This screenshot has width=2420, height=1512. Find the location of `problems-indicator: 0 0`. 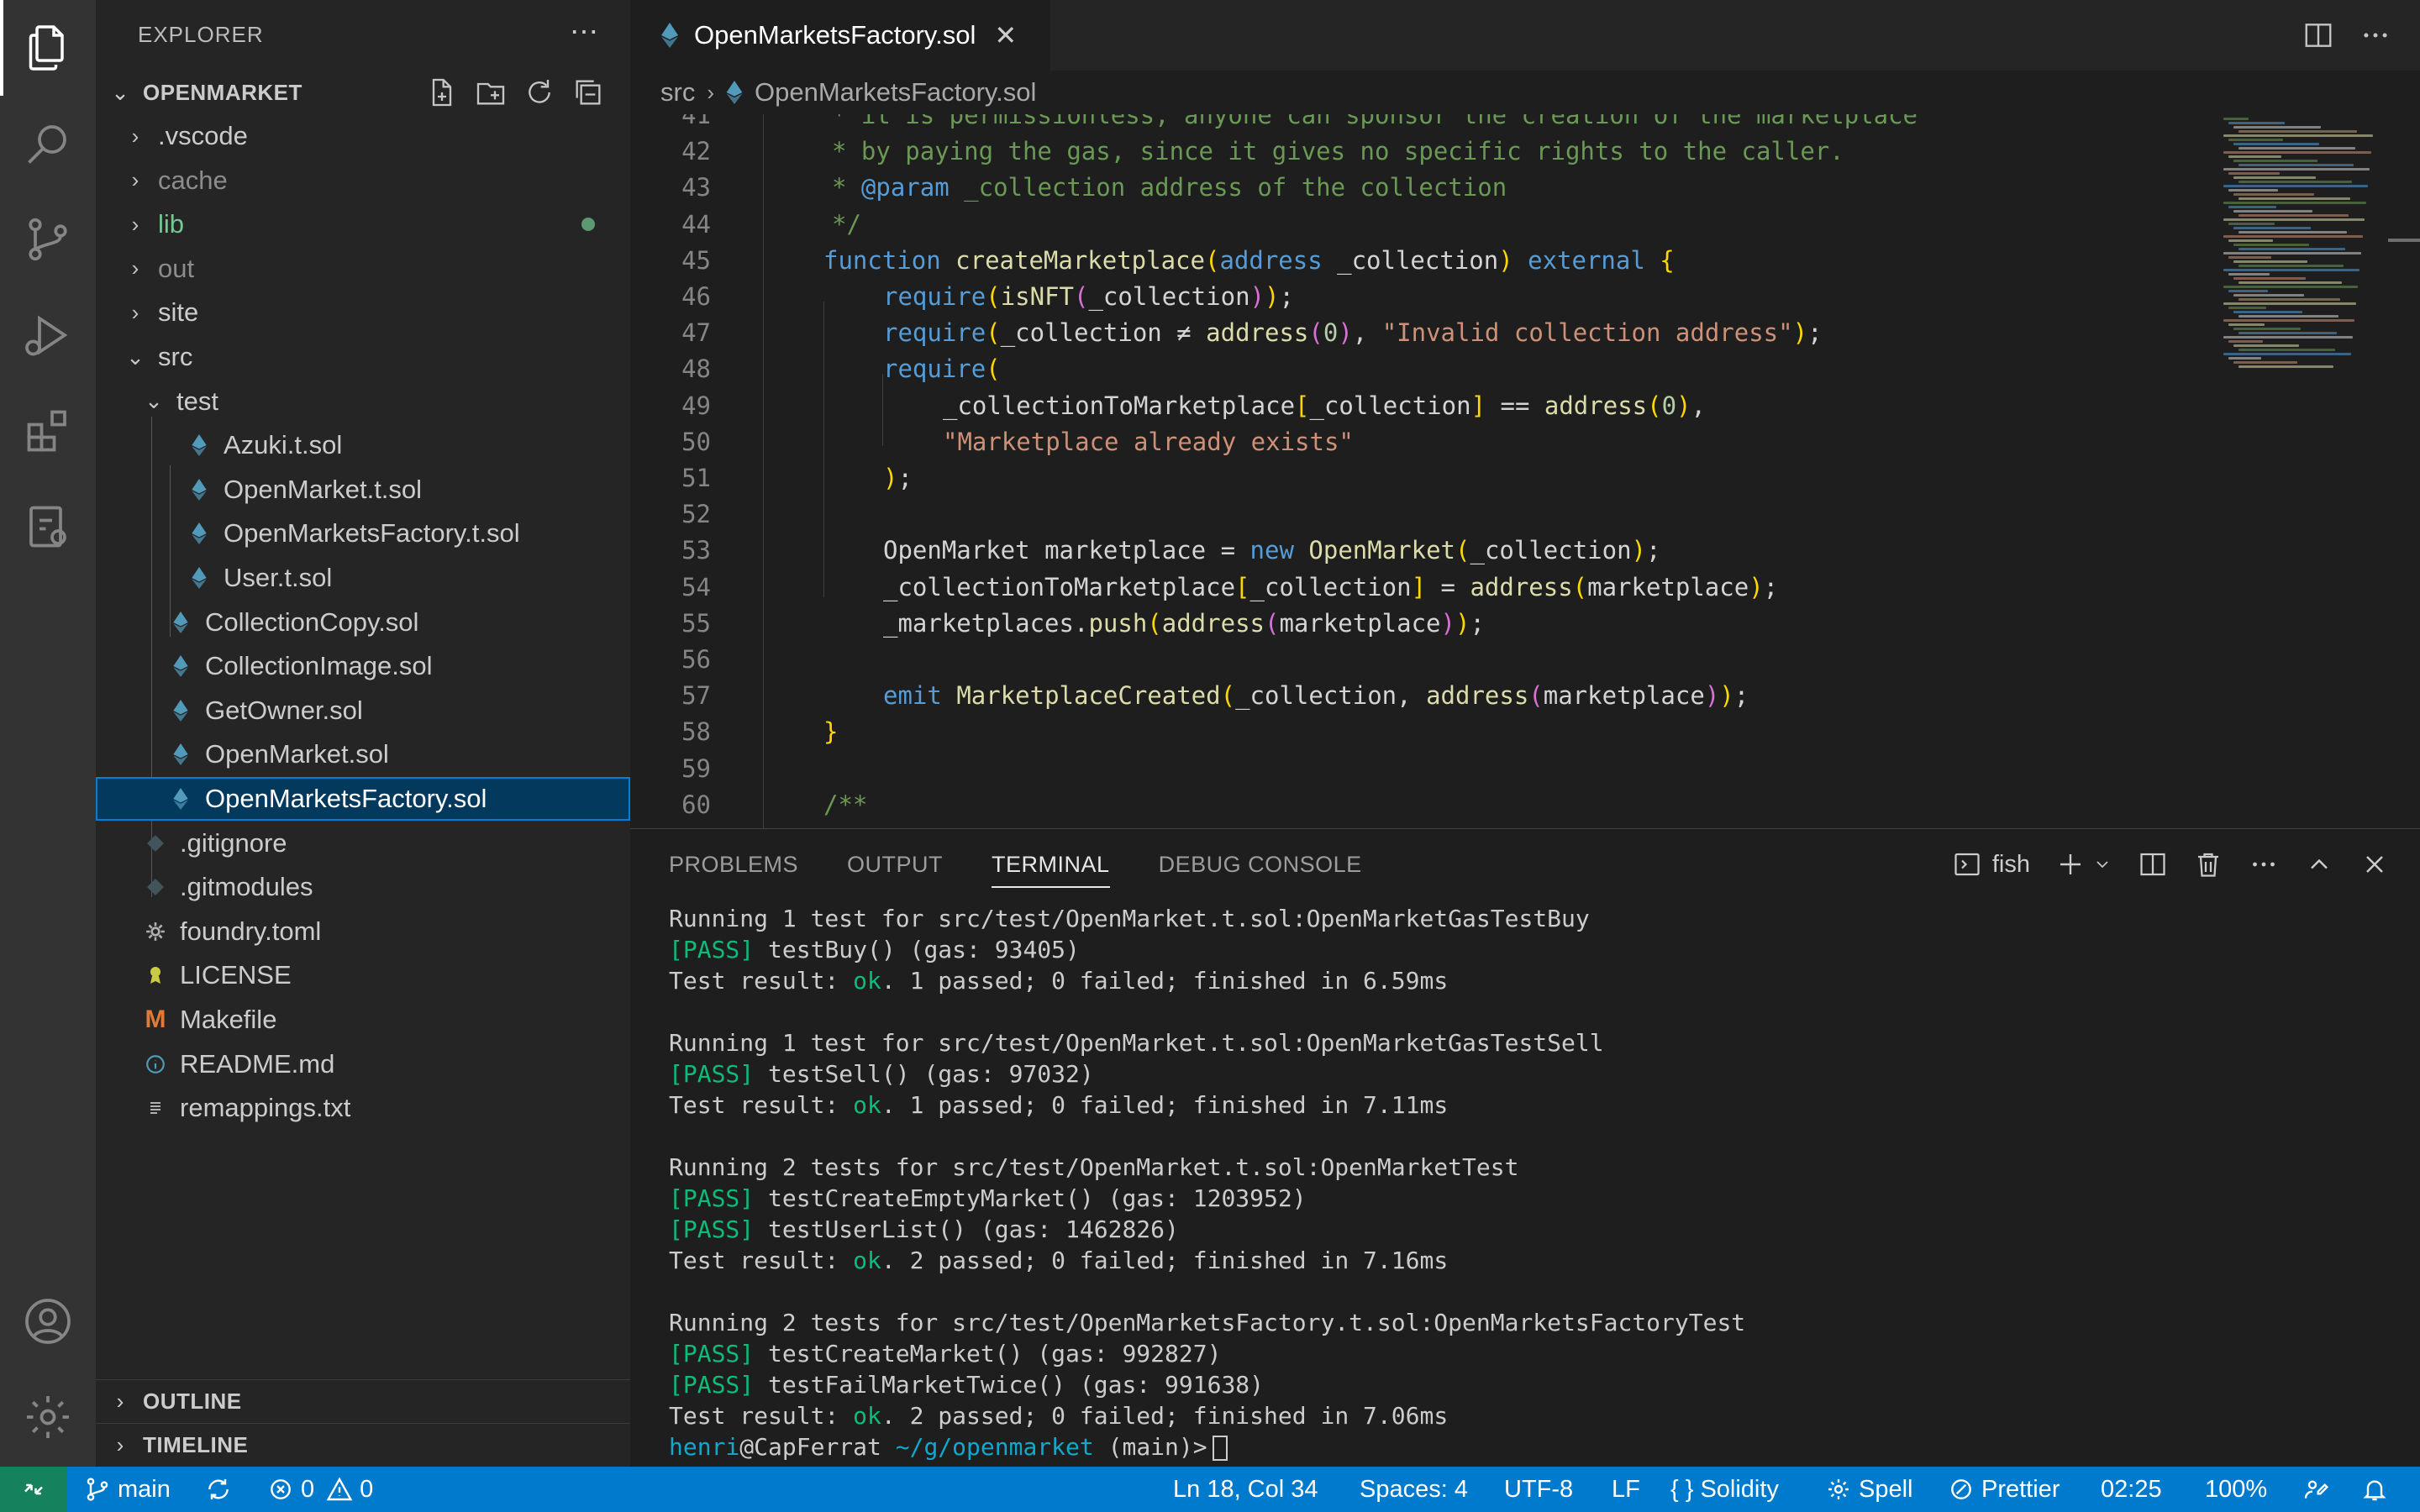

problems-indicator: 0 0 is located at coordinates (320, 1489).